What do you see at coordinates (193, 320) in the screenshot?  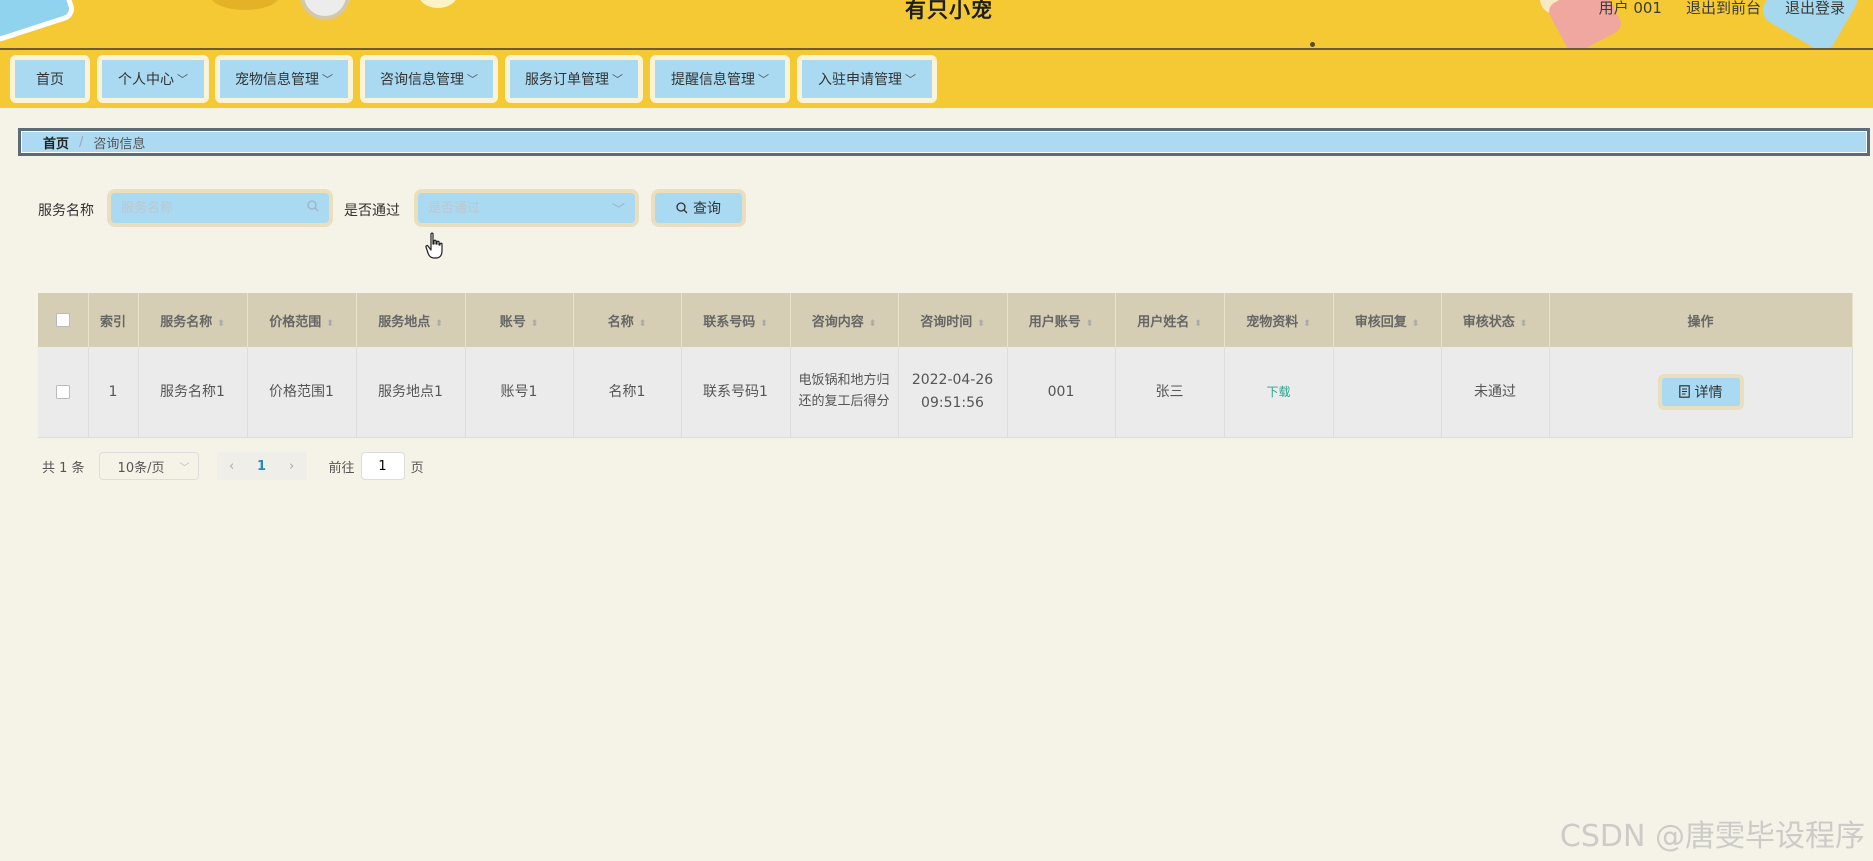 I see `column-header: 服务名称 ⬍` at bounding box center [193, 320].